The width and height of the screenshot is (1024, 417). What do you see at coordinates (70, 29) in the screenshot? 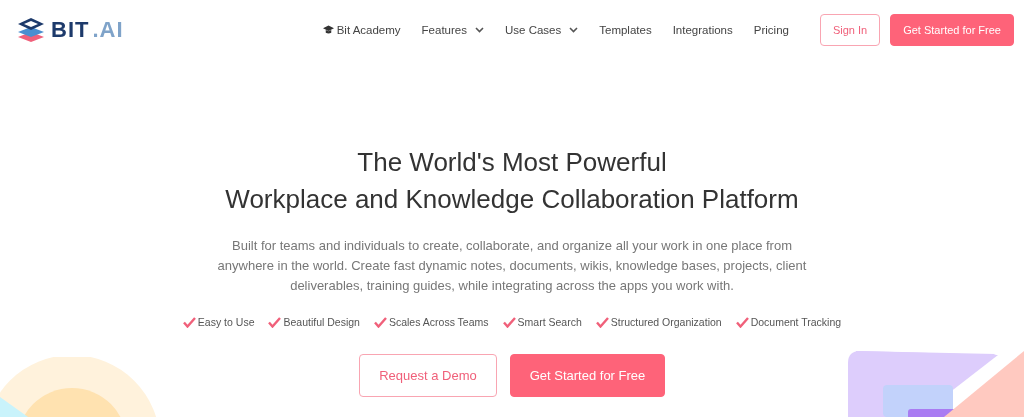
I see `logo-text: BIT` at bounding box center [70, 29].